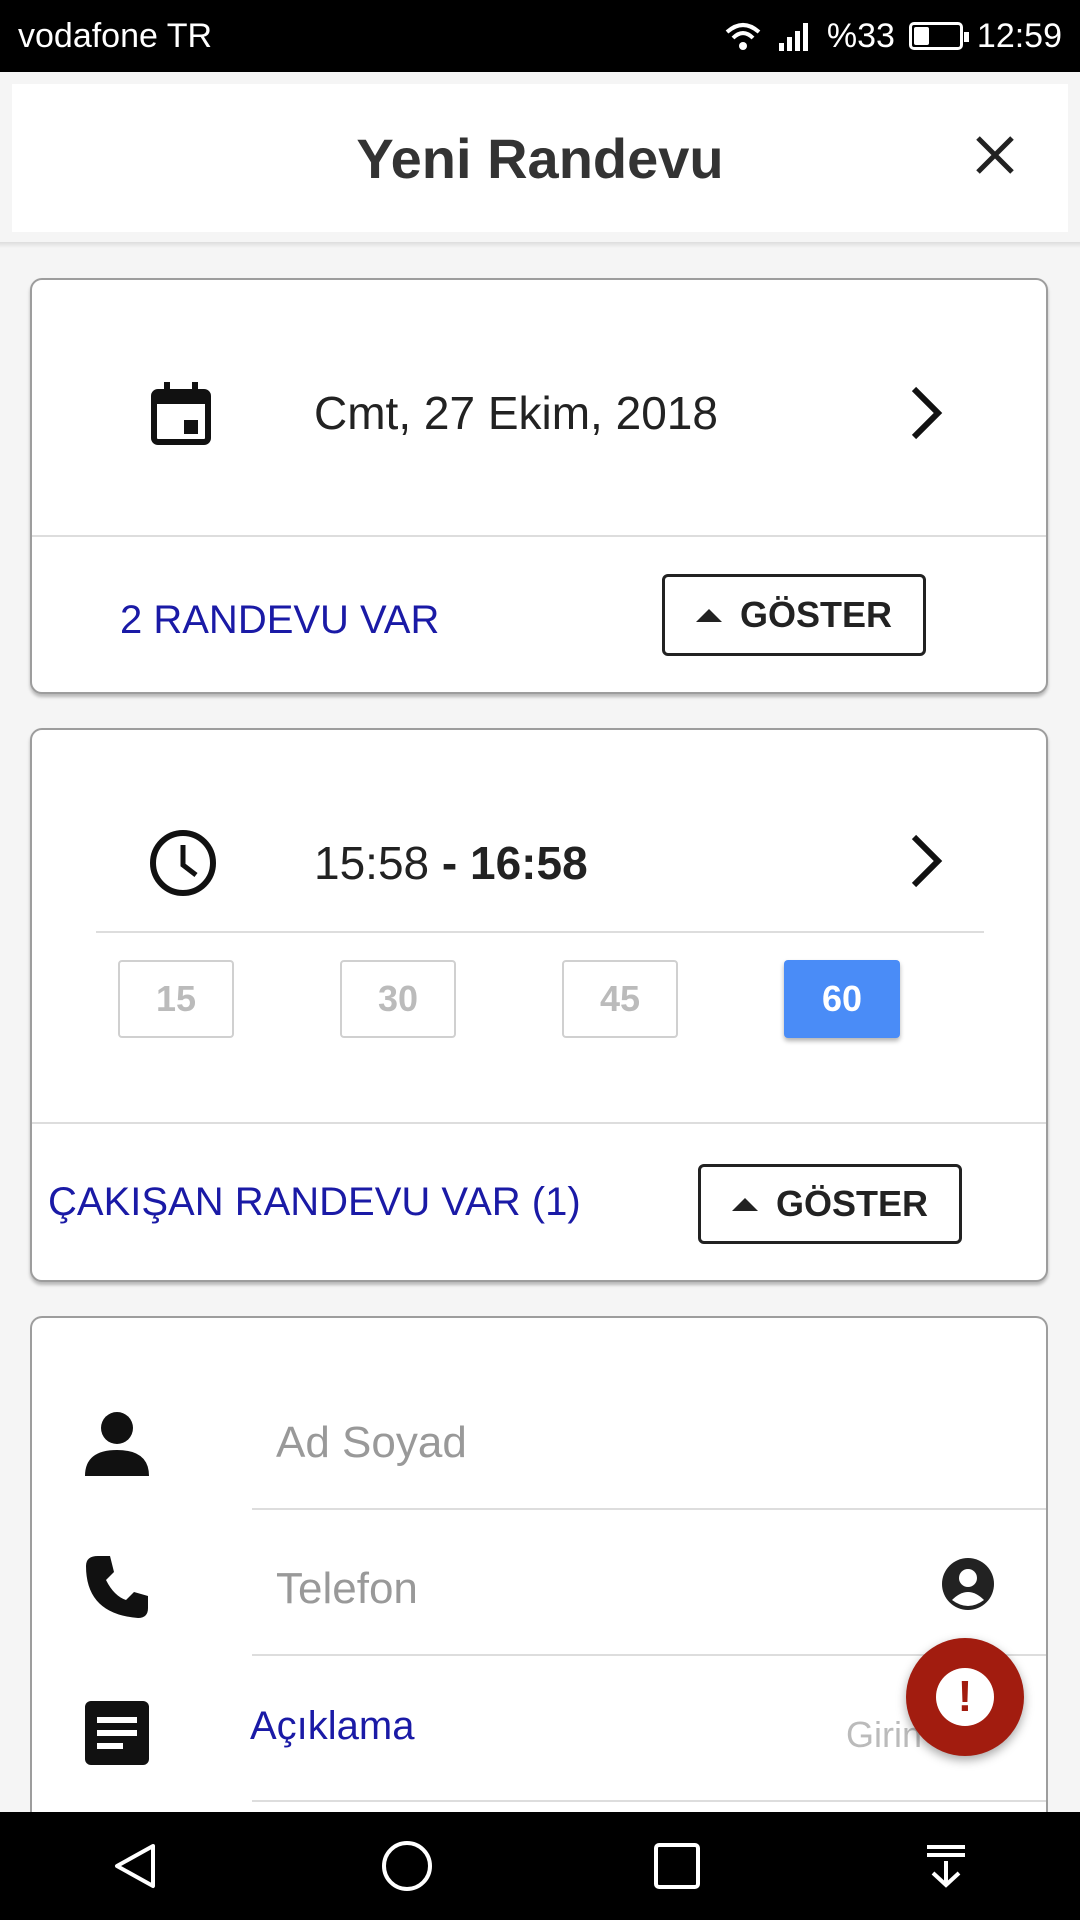 This screenshot has width=1080, height=1920. What do you see at coordinates (620, 999) in the screenshot?
I see `duration-45: 45` at bounding box center [620, 999].